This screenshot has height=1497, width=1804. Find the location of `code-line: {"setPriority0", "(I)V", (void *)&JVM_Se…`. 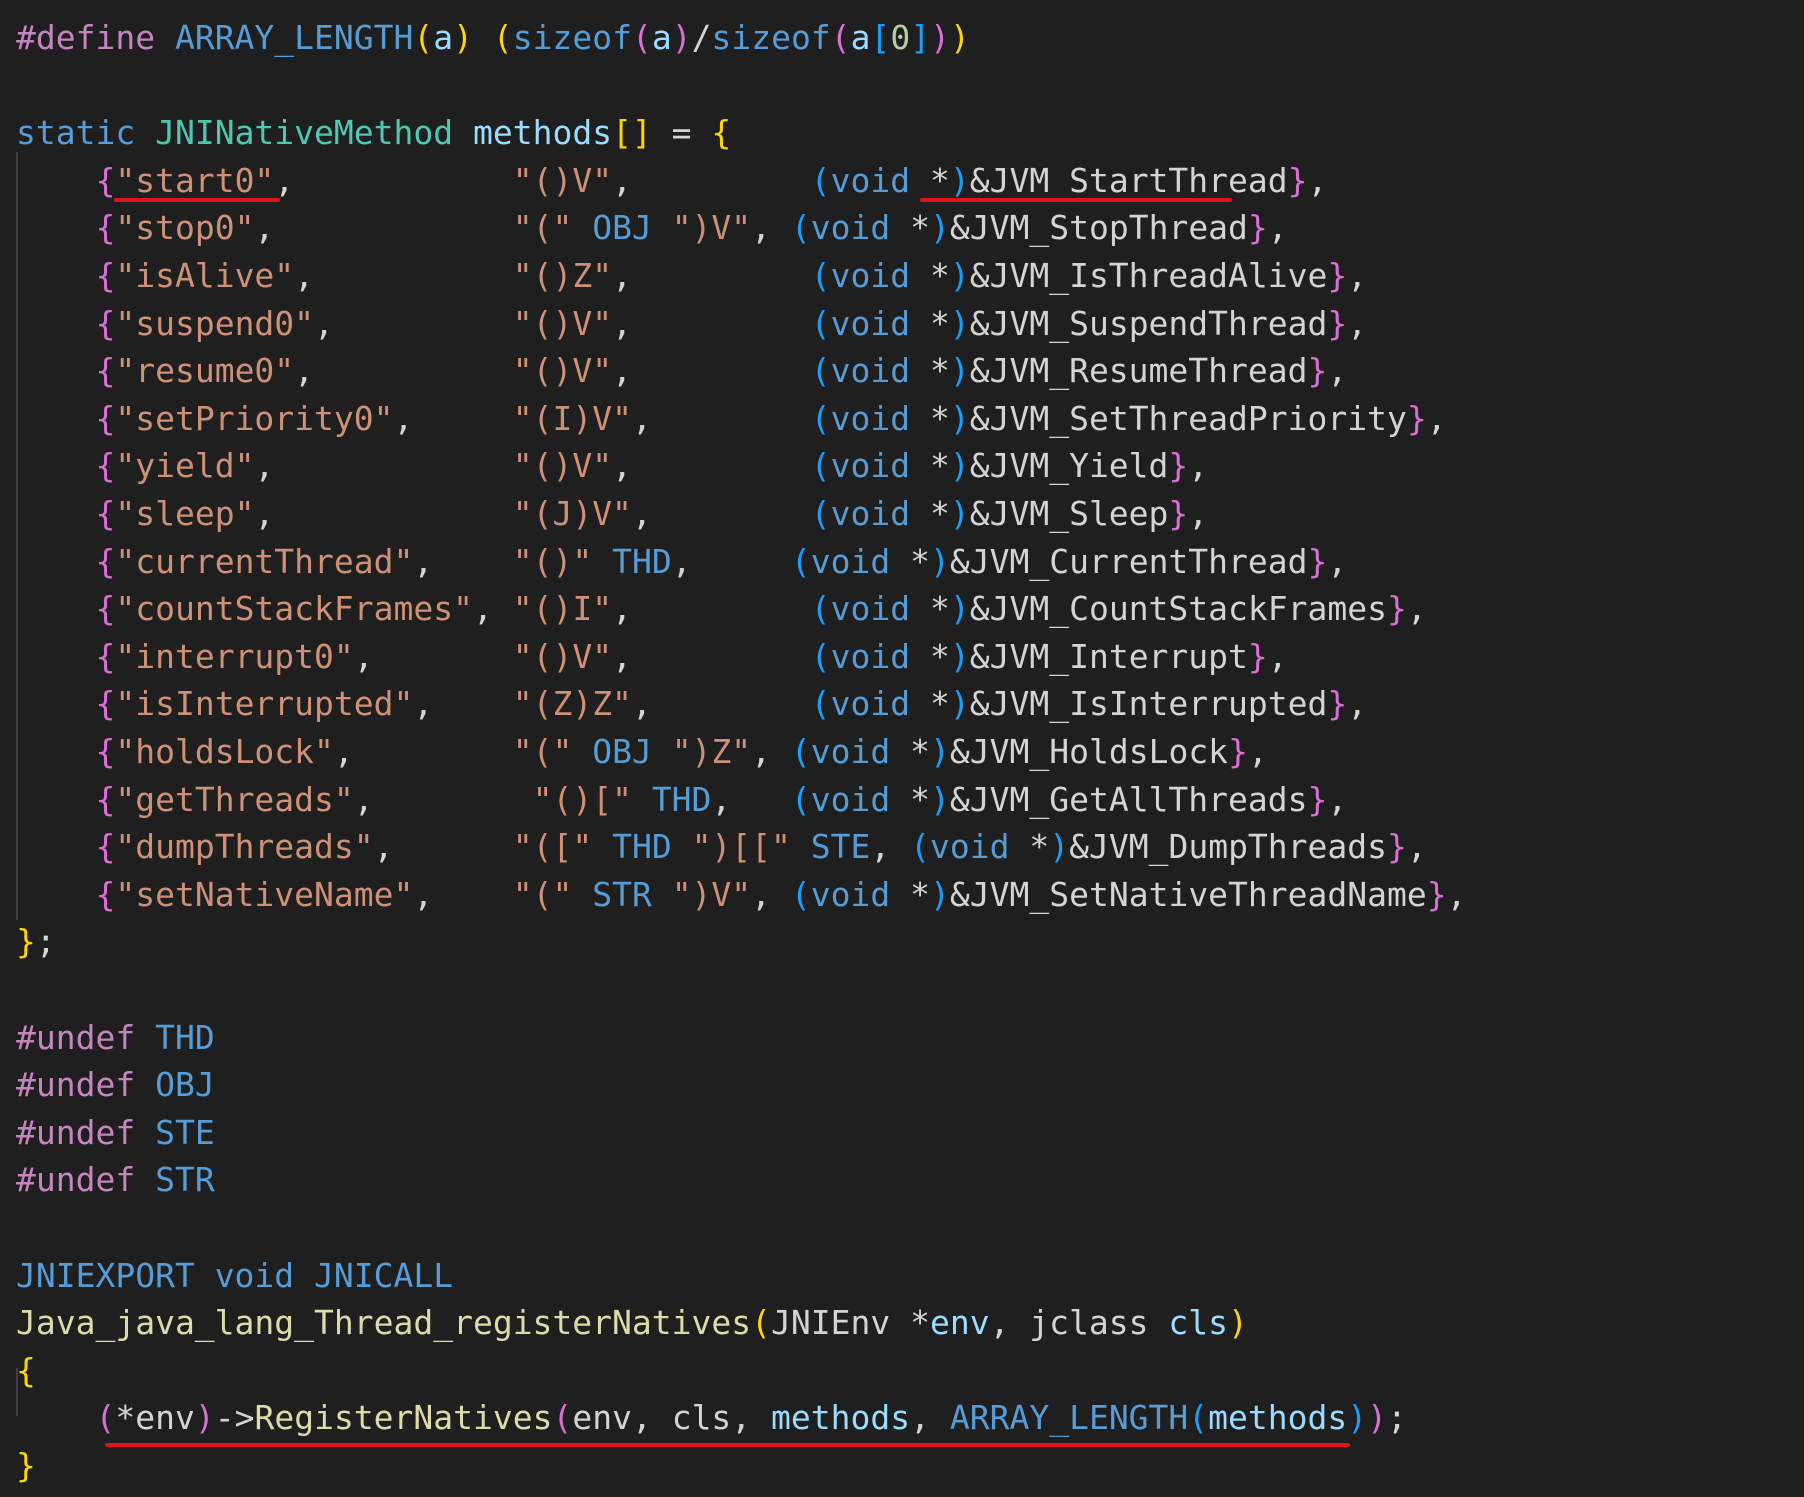

code-line: {"setPriority0", "(I)V", (void *)&JVM_Se… is located at coordinates (731, 419).